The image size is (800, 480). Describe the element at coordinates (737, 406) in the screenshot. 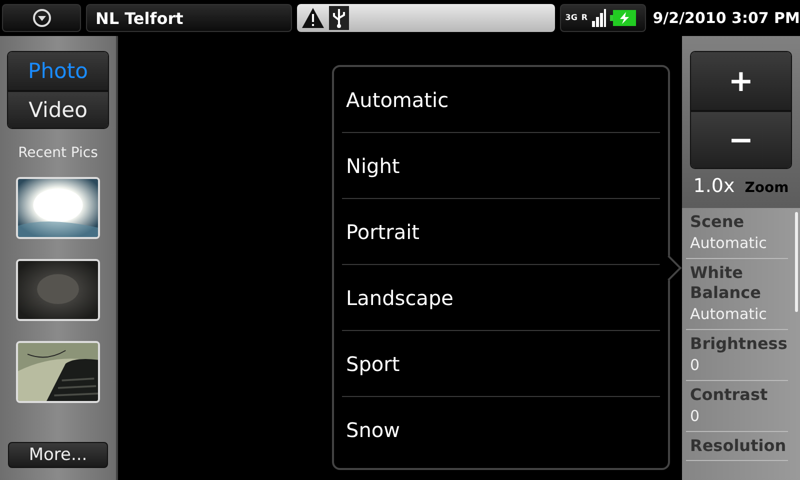

I see `setting-item: Contrast 0` at that location.